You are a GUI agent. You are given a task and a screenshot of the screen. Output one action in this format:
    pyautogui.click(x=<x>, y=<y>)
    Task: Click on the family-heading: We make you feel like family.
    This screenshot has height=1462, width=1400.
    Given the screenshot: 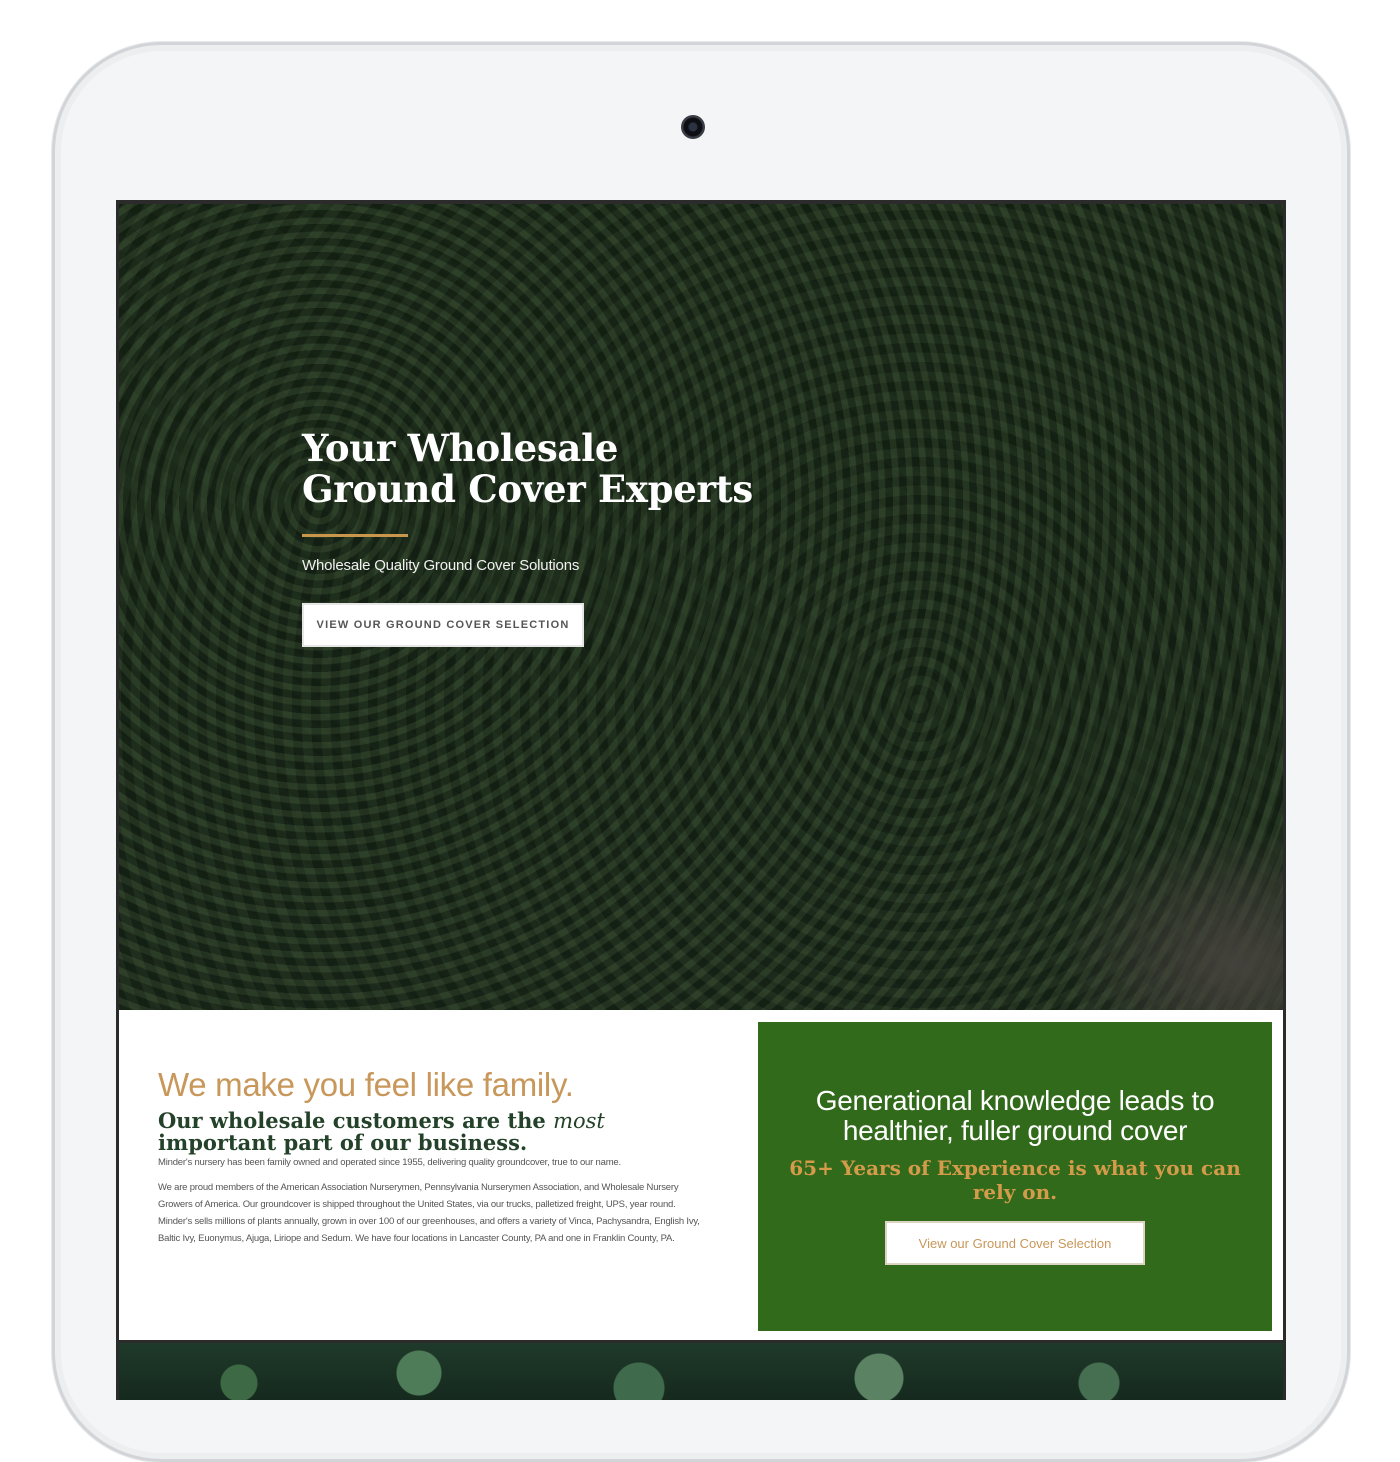 What is the action you would take?
    pyautogui.click(x=366, y=1084)
    